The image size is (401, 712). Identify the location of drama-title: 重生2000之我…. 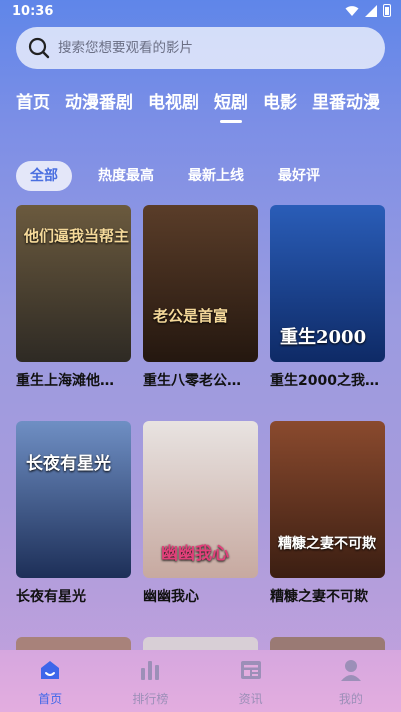
(327, 380).